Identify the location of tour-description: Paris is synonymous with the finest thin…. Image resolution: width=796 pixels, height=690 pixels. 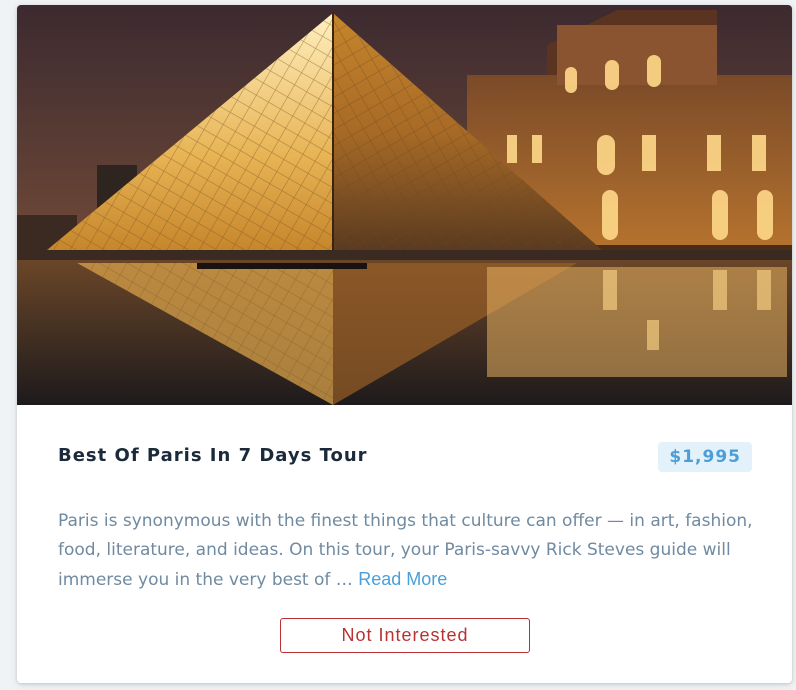
(408, 551).